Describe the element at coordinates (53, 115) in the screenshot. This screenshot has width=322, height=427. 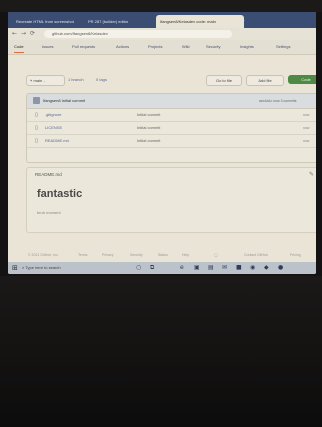
I see `file-name: .gitignore` at that location.